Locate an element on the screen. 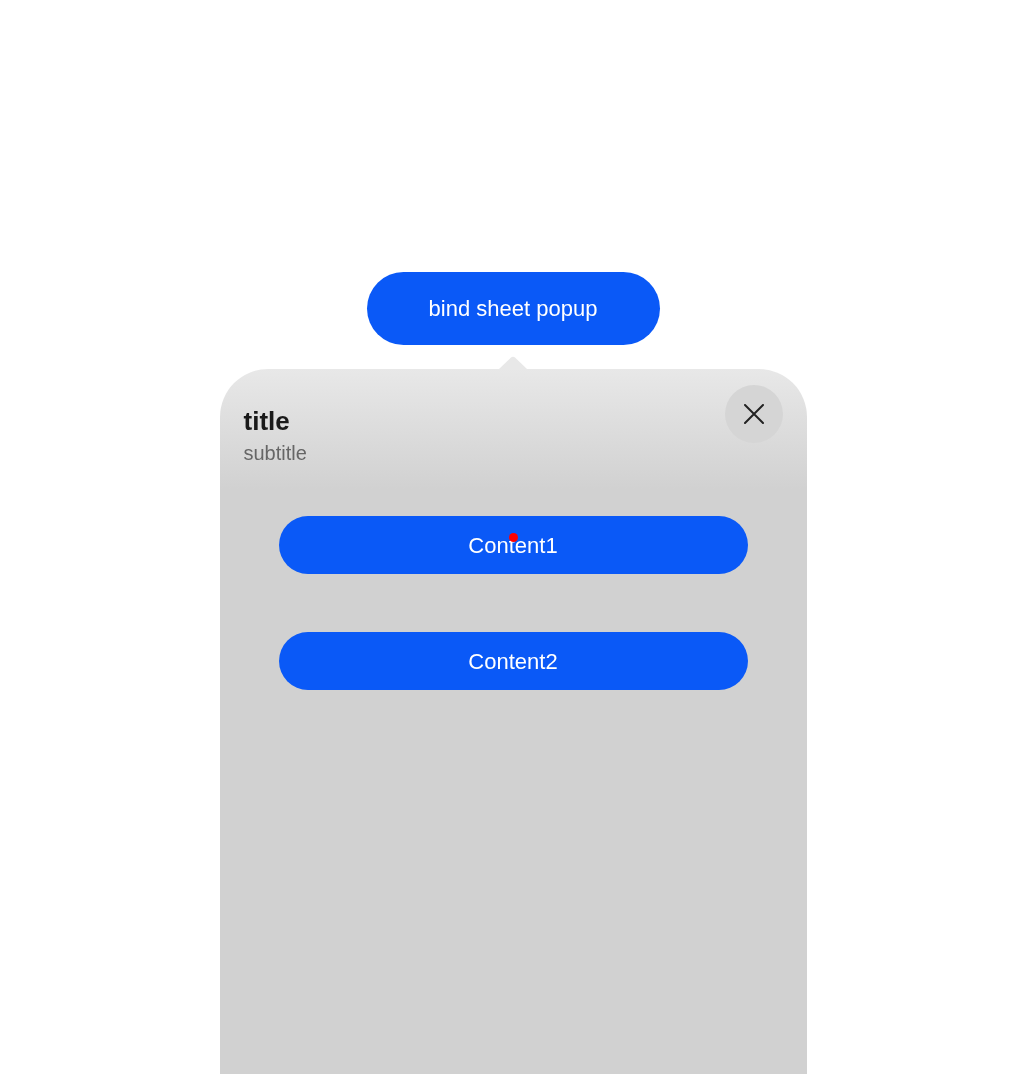 Image resolution: width=1026 pixels, height=1074 pixels. close-icon is located at coordinates (753, 414).